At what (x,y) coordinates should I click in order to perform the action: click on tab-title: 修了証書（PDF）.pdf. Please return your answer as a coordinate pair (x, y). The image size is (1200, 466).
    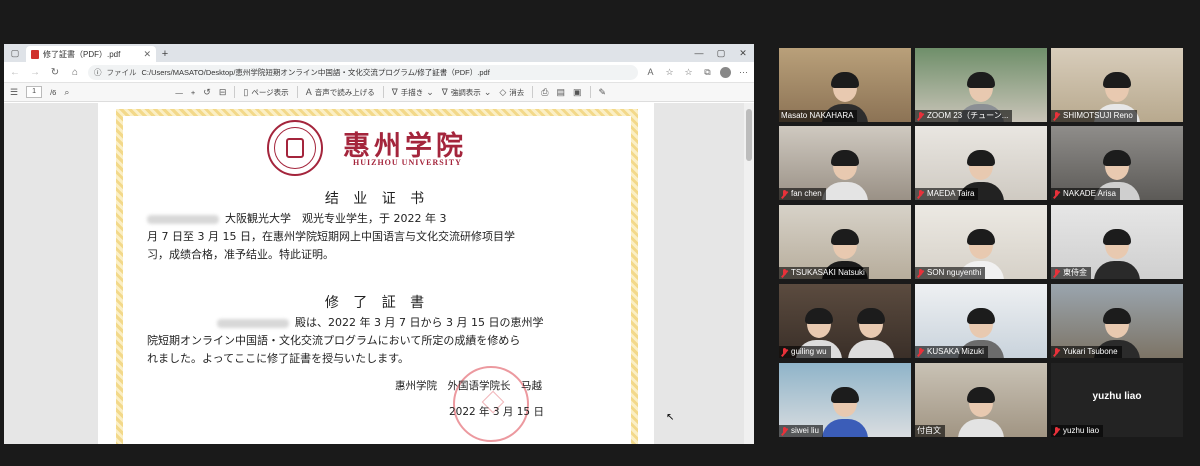
    Looking at the image, I should click on (82, 54).